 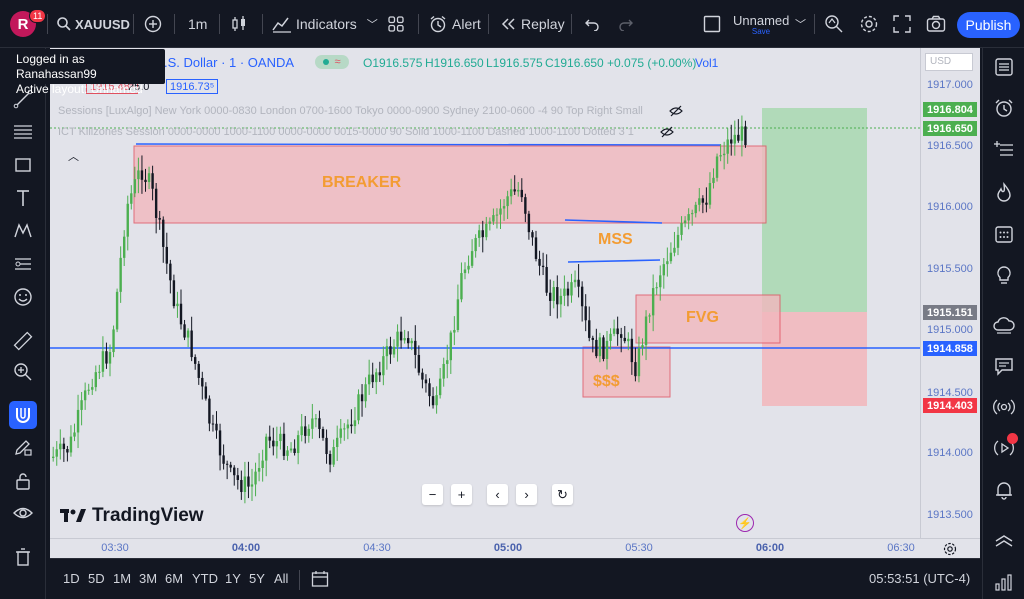 I want to click on chats-button, so click(x=1004, y=366).